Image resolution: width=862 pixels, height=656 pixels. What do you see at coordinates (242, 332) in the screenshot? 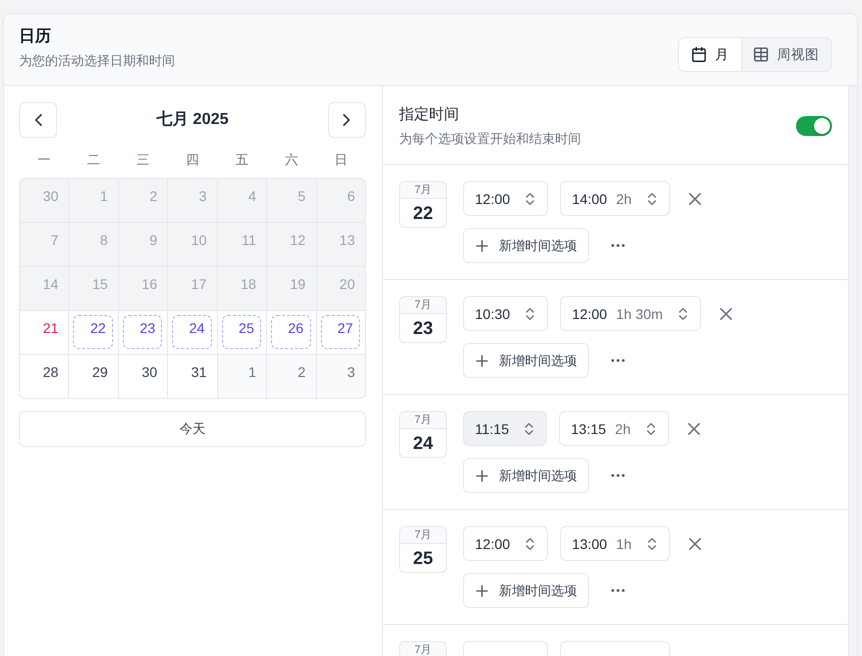
I see `day-cell: 25` at bounding box center [242, 332].